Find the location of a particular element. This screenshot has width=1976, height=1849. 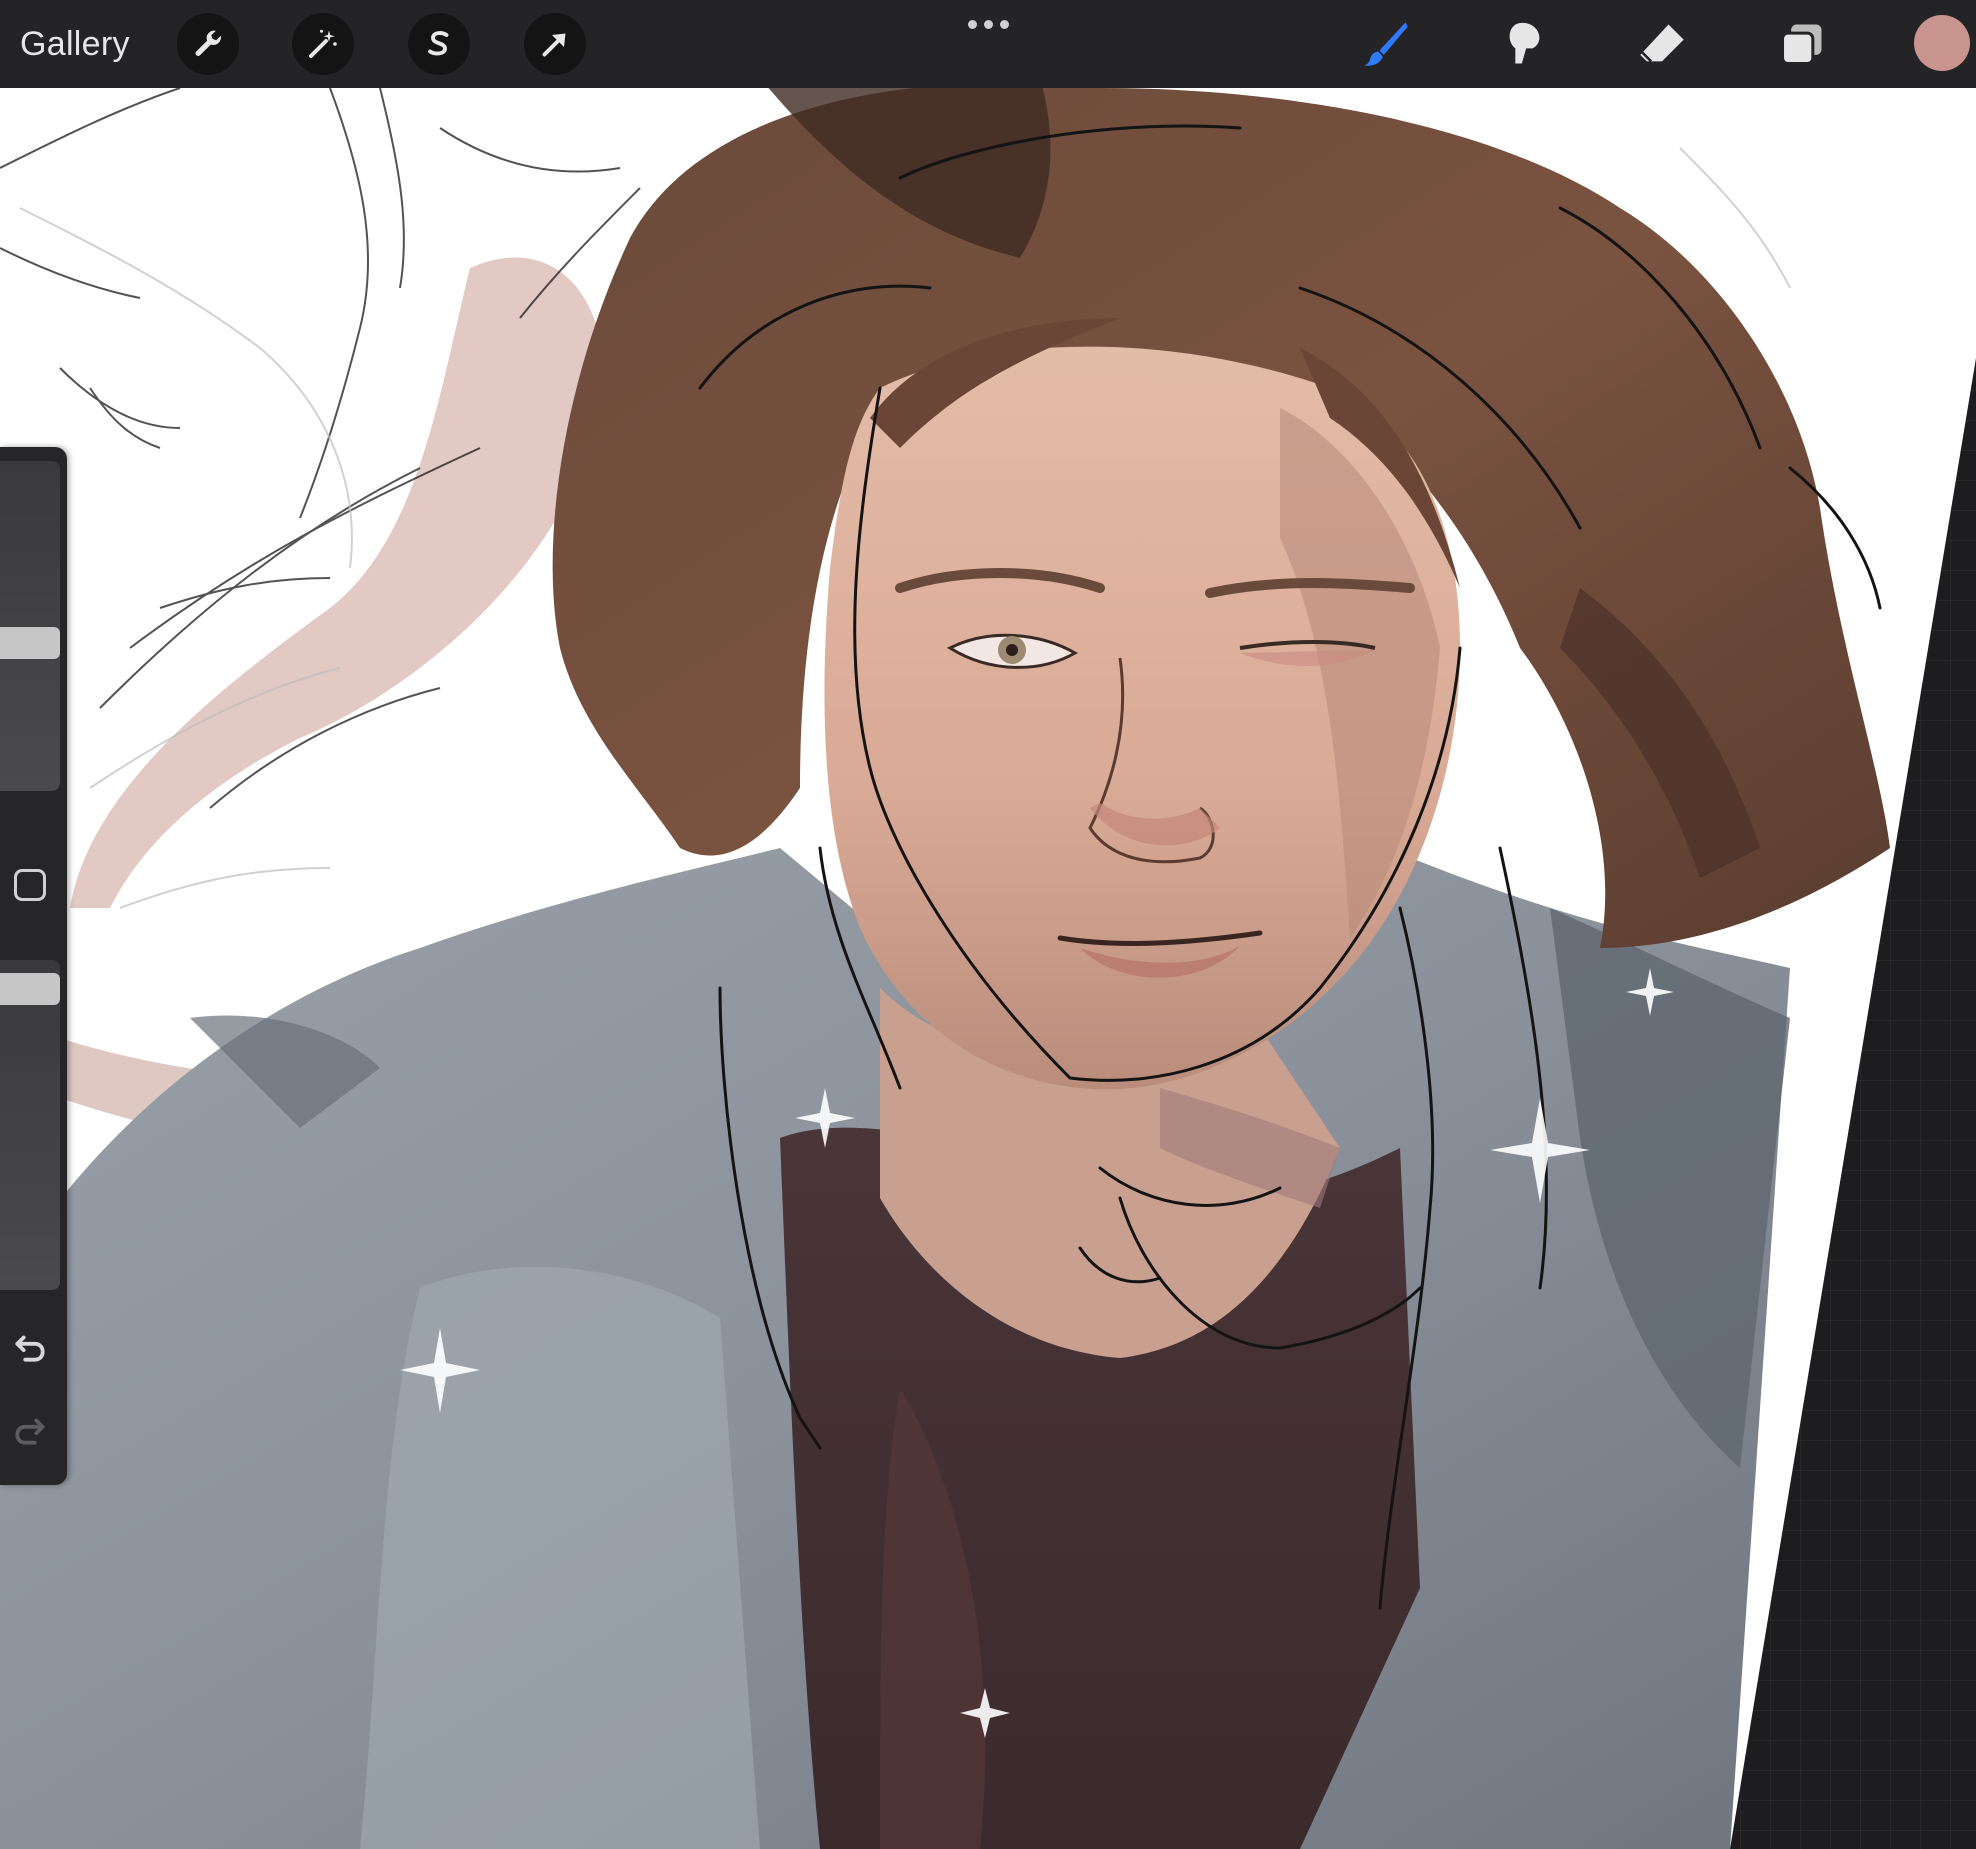

layers-icon is located at coordinates (1801, 45).